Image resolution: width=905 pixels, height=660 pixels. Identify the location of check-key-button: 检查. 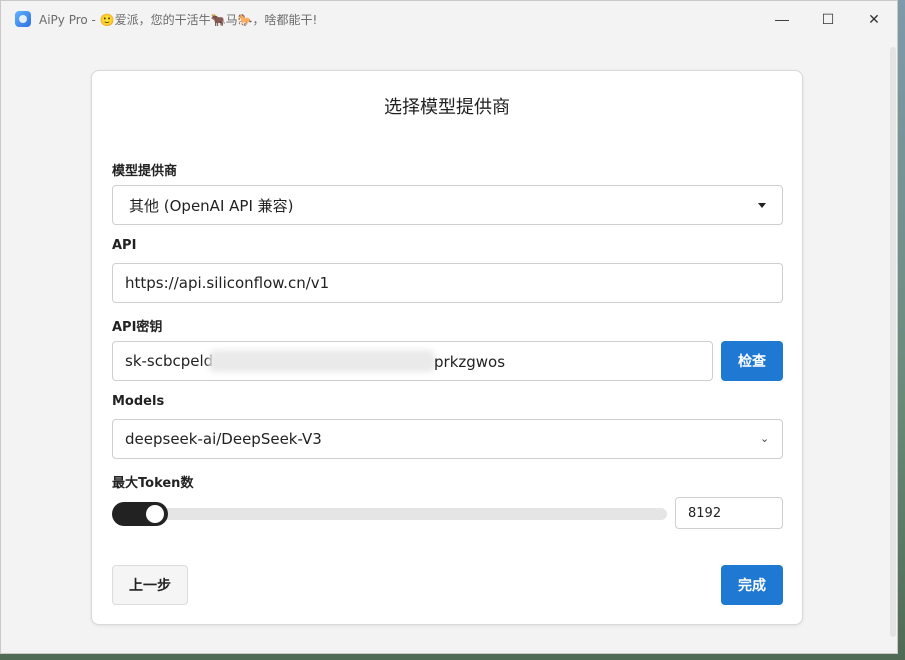
(752, 361).